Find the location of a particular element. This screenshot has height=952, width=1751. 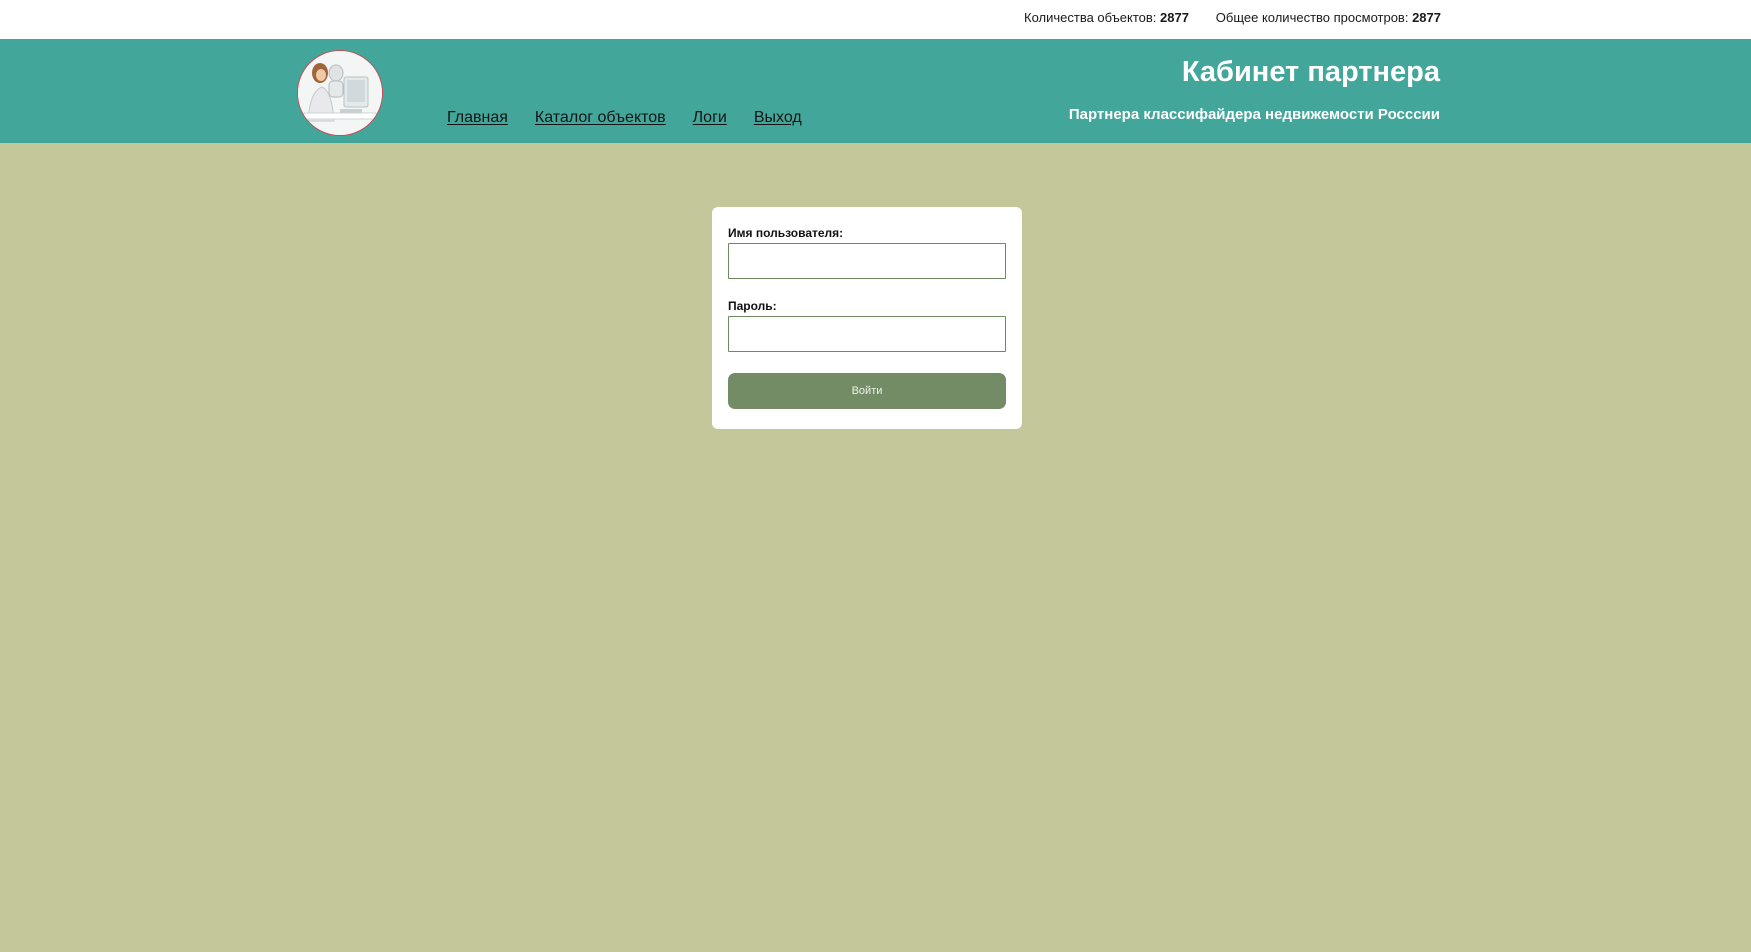

nav-item-catalog: Каталог объектов is located at coordinates (600, 118).